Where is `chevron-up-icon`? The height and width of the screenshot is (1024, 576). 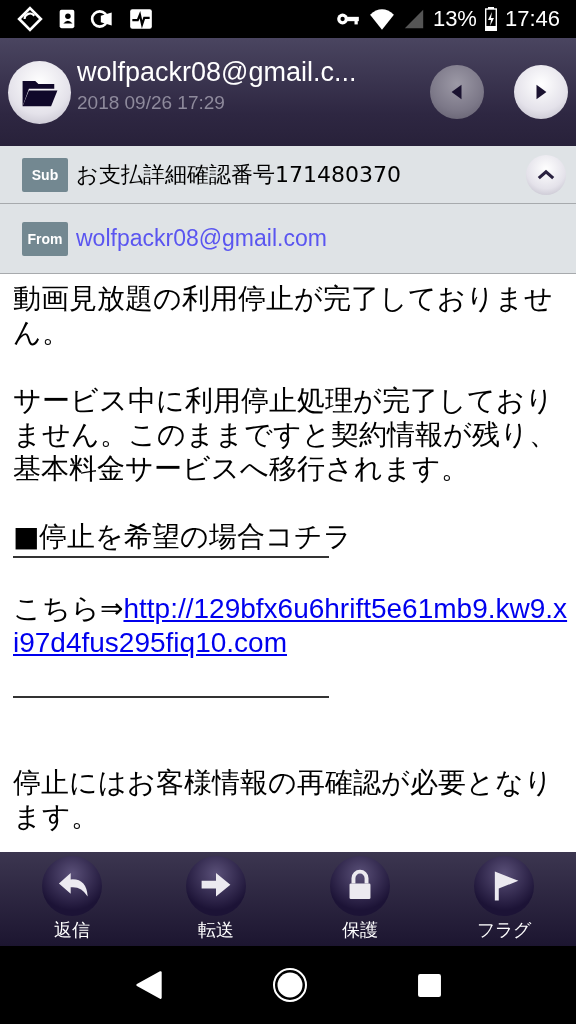 chevron-up-icon is located at coordinates (546, 174).